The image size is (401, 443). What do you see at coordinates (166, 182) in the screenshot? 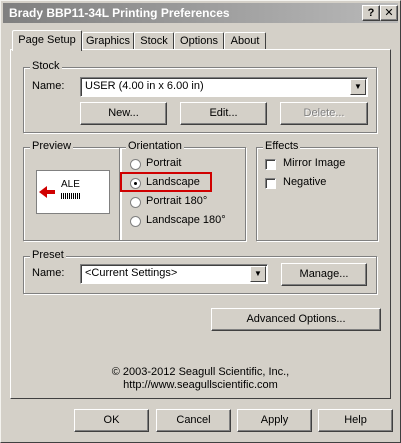
I see `landscape-highlight` at bounding box center [166, 182].